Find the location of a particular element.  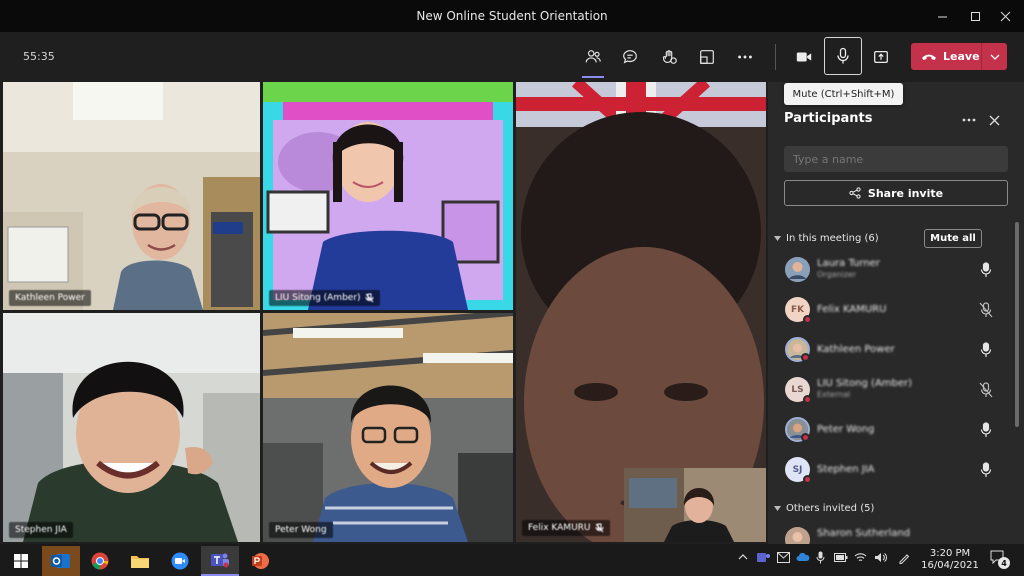

wifi-icon is located at coordinates (860, 557).